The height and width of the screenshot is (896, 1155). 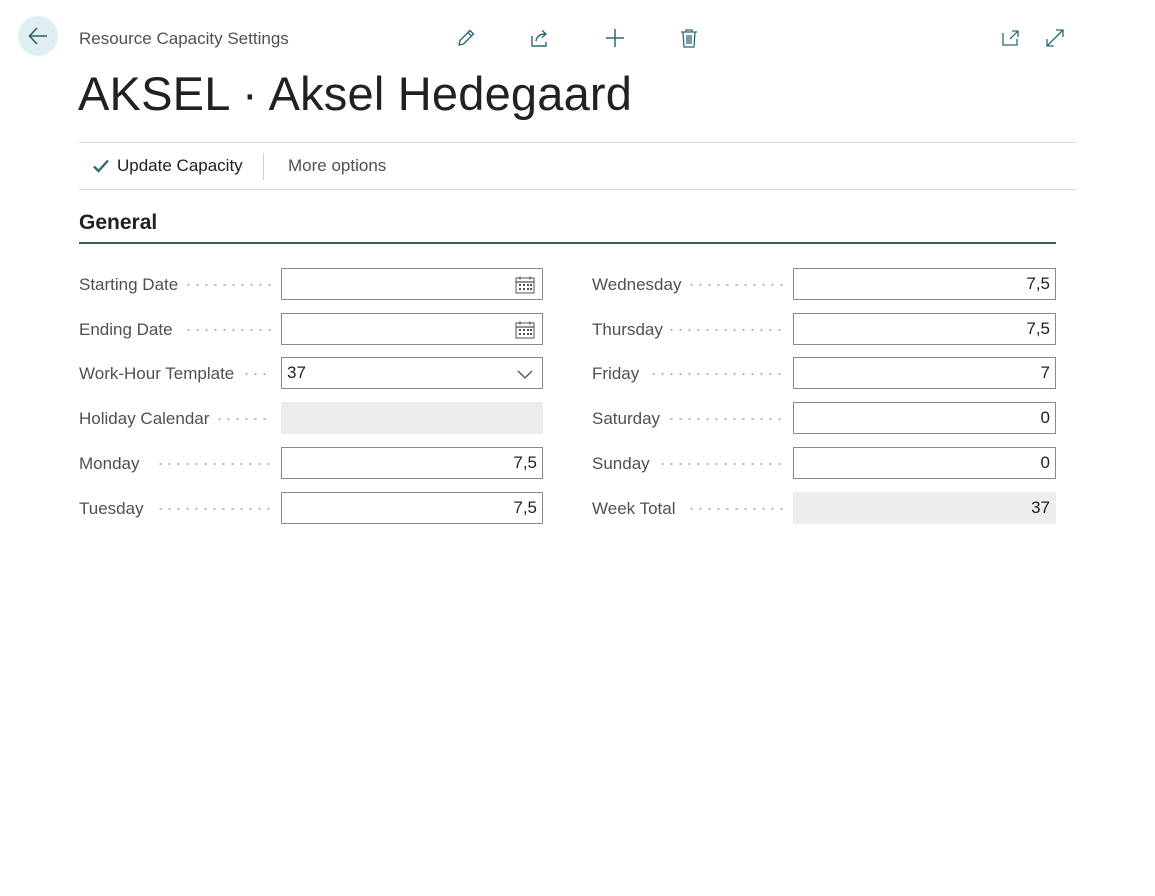 I want to click on label-sunday: Sunday, so click(x=688, y=464).